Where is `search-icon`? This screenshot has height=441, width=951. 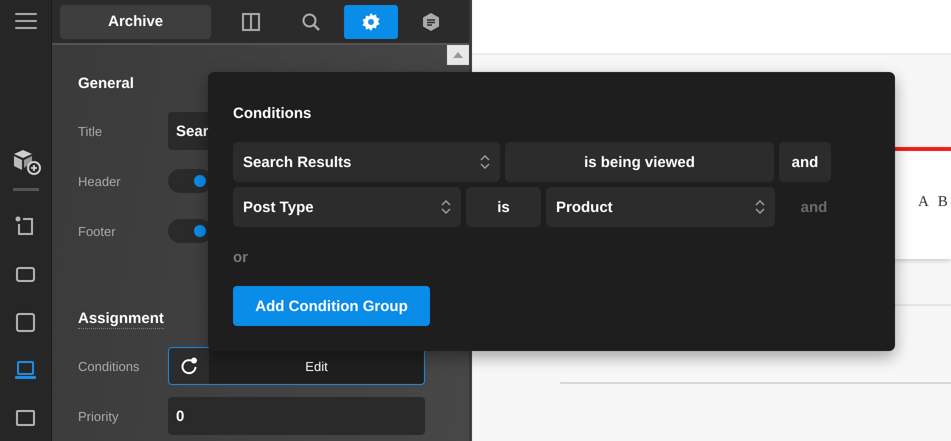 search-icon is located at coordinates (311, 22).